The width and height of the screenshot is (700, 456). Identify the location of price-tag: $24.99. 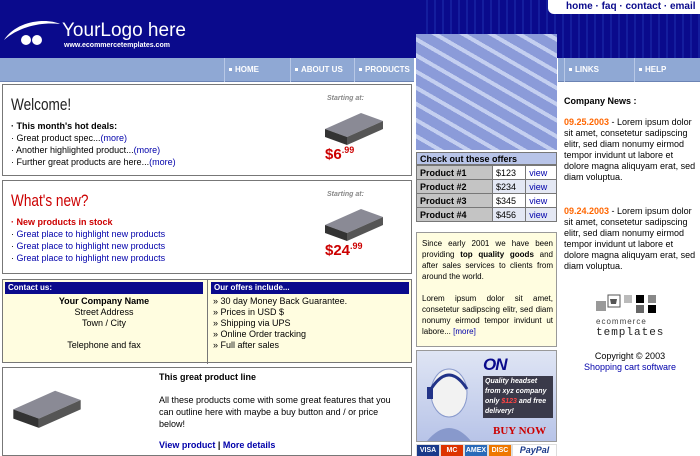
(344, 250).